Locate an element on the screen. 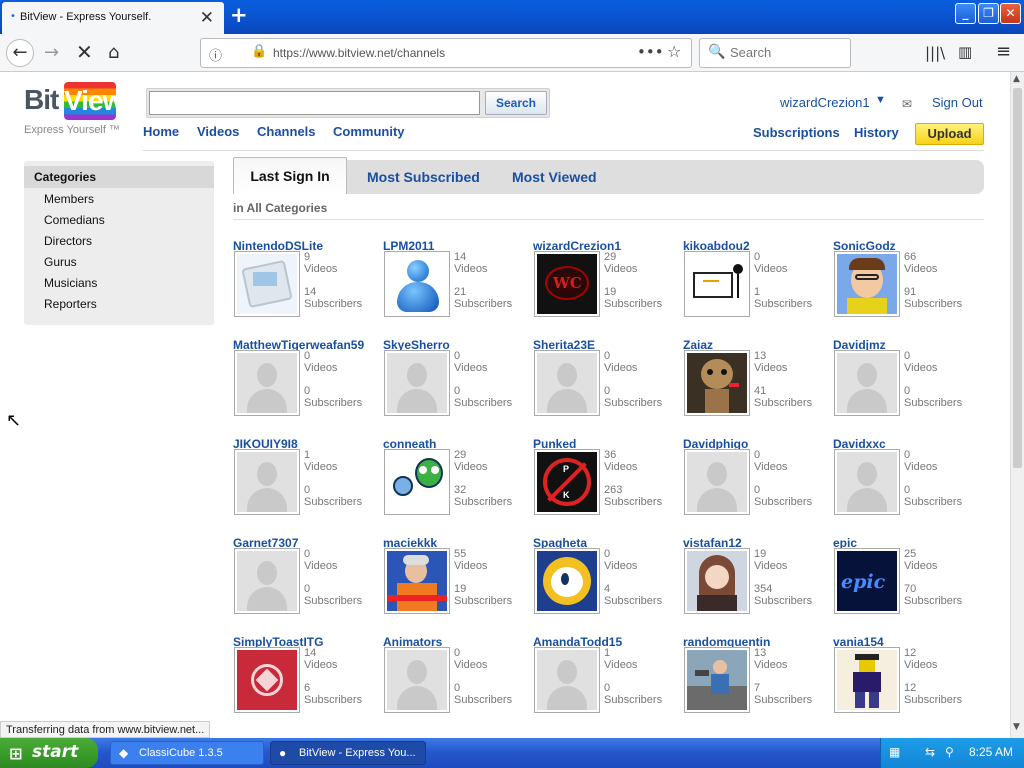  home-icon: ⌂ is located at coordinates (113, 52).